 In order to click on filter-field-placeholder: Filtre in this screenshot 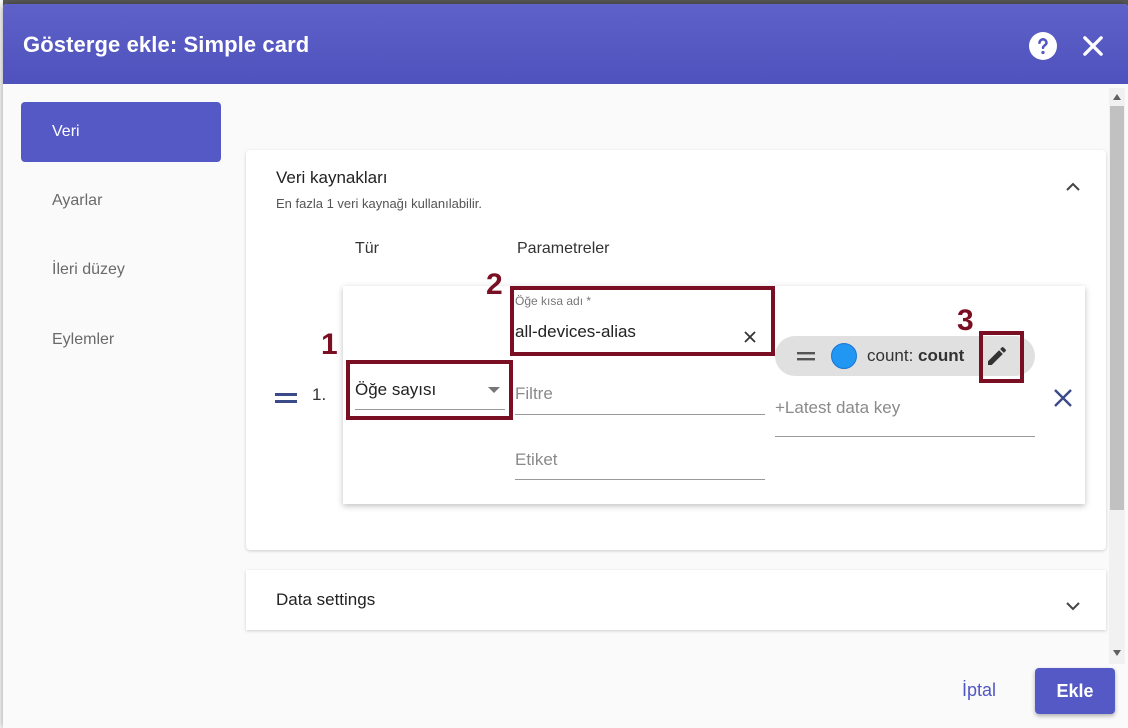, I will do `click(534, 393)`.